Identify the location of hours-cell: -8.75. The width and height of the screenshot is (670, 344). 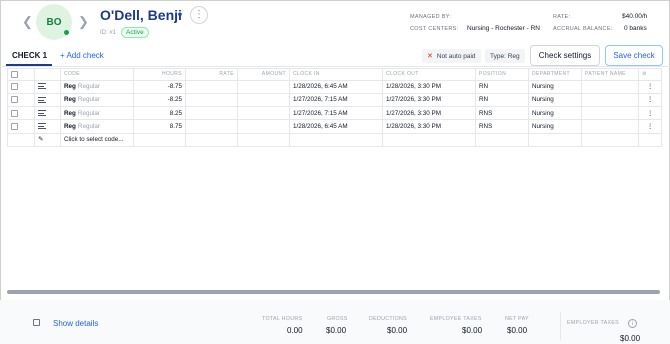
(159, 86).